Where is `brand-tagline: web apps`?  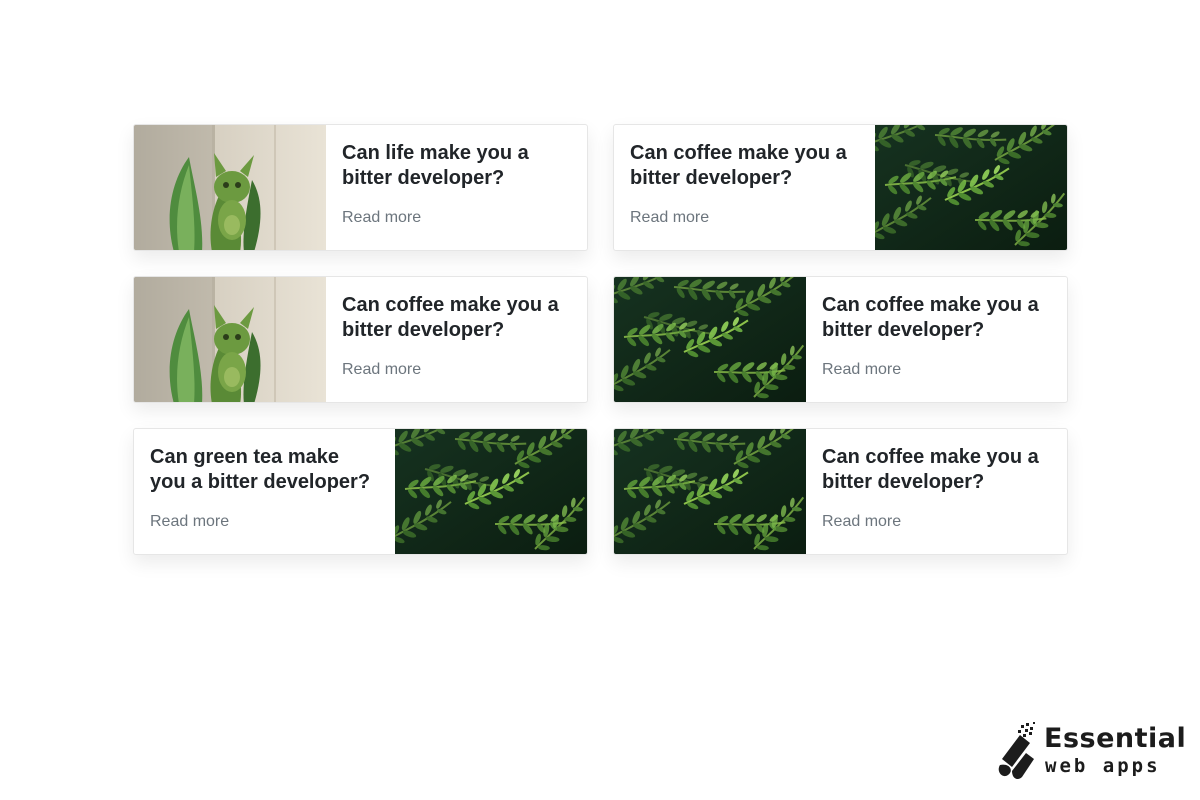
brand-tagline: web apps is located at coordinates (1103, 766).